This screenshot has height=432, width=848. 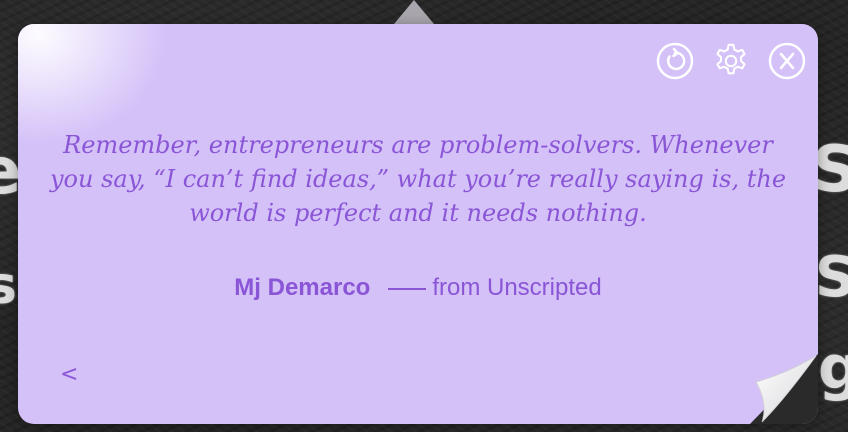 I want to click on settings-button, so click(x=731, y=61).